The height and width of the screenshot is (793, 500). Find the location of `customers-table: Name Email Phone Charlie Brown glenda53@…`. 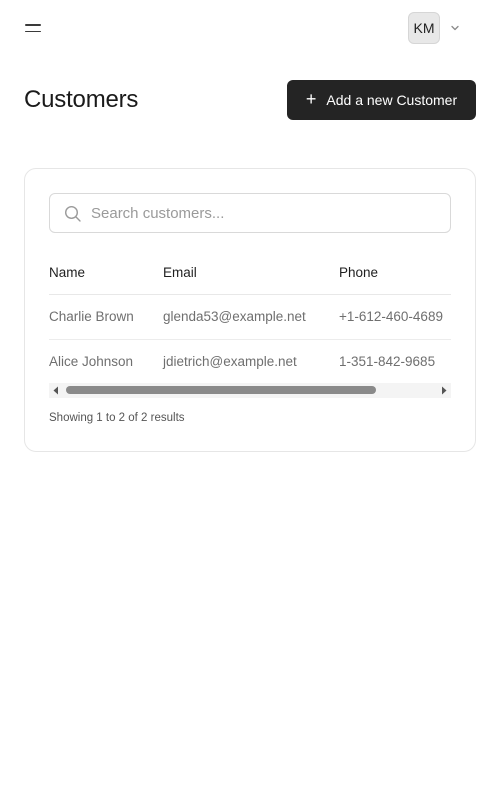

customers-table: Name Email Phone Charlie Brown glenda53@… is located at coordinates (250, 317).